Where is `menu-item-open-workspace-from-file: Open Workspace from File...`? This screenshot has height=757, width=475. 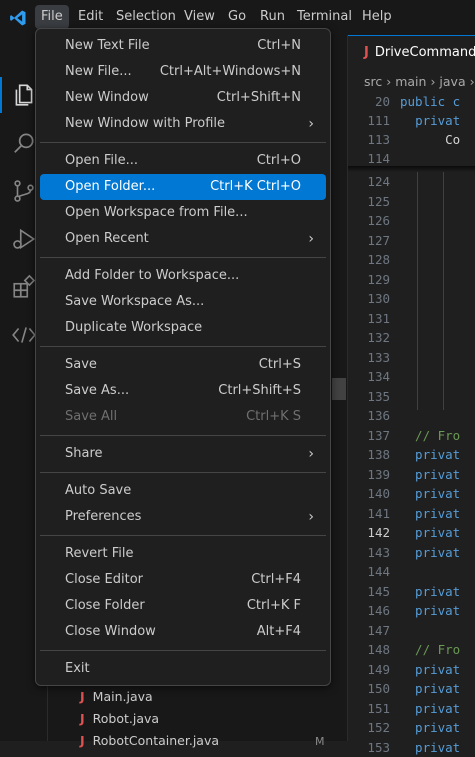
menu-item-open-workspace-from-file: Open Workspace from File... is located at coordinates (183, 213).